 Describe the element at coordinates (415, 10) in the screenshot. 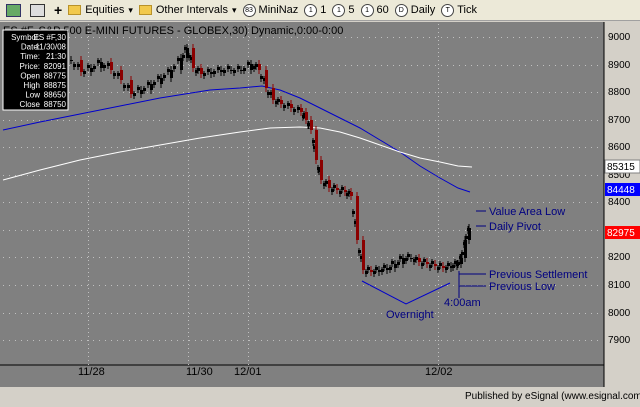

I see `daily-button: D Daily` at that location.